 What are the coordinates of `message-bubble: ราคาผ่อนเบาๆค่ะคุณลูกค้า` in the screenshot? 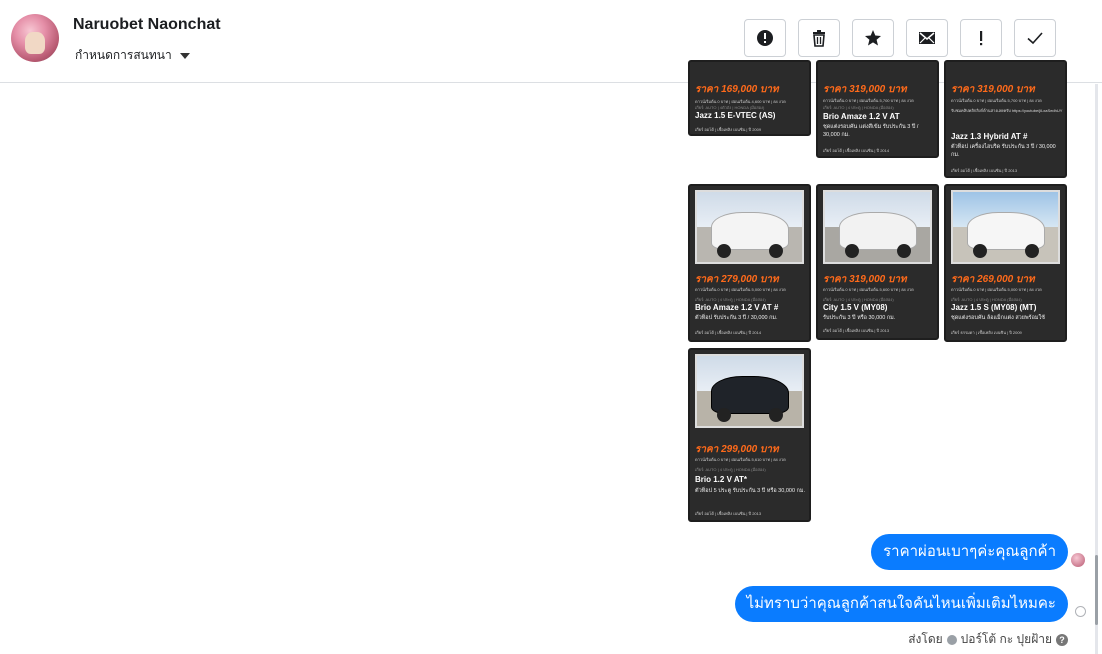 It's located at (969, 552).